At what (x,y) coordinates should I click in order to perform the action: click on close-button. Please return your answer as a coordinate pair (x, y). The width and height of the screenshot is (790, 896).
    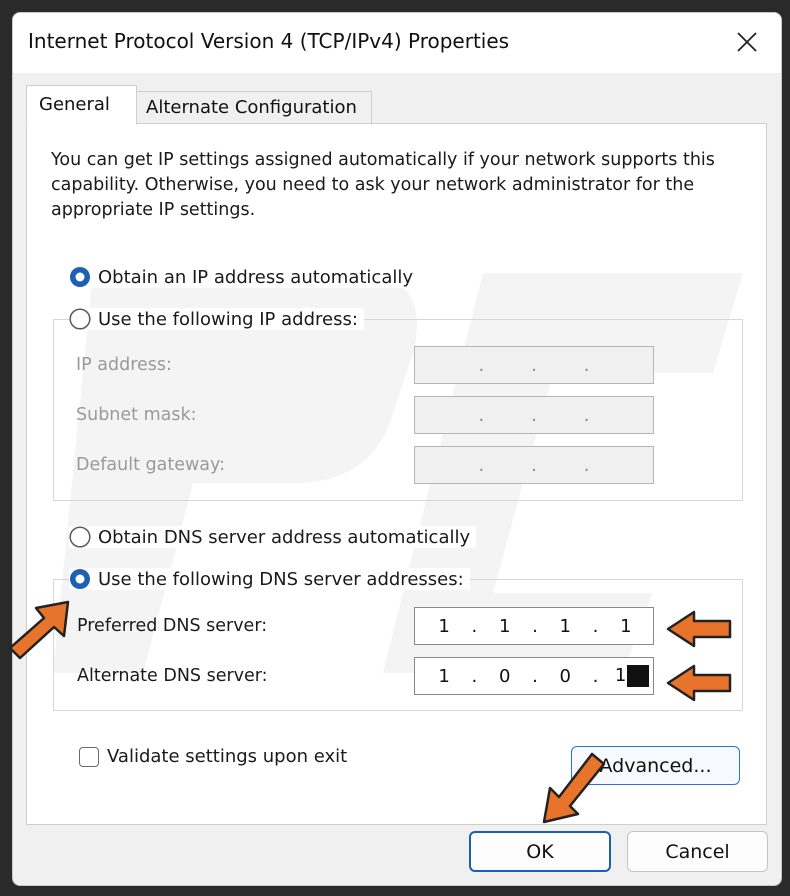
    Looking at the image, I should click on (747, 43).